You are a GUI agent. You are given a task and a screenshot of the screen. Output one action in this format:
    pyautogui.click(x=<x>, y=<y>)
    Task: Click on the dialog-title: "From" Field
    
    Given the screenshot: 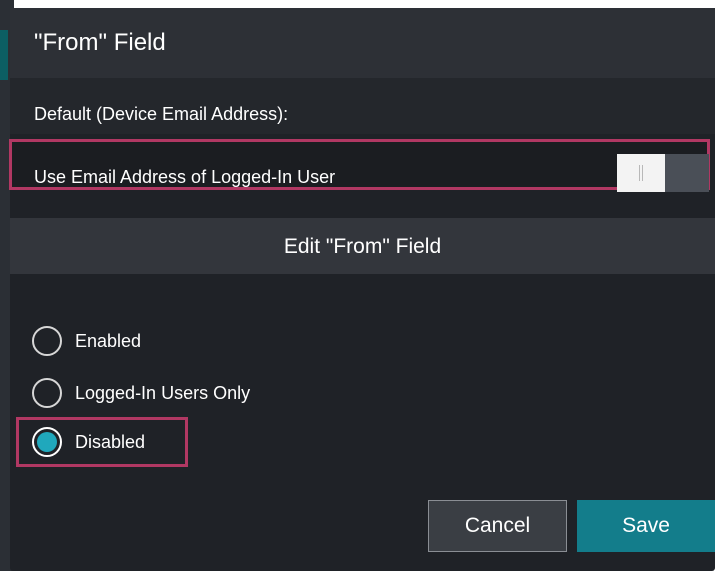 What is the action you would take?
    pyautogui.click(x=100, y=42)
    